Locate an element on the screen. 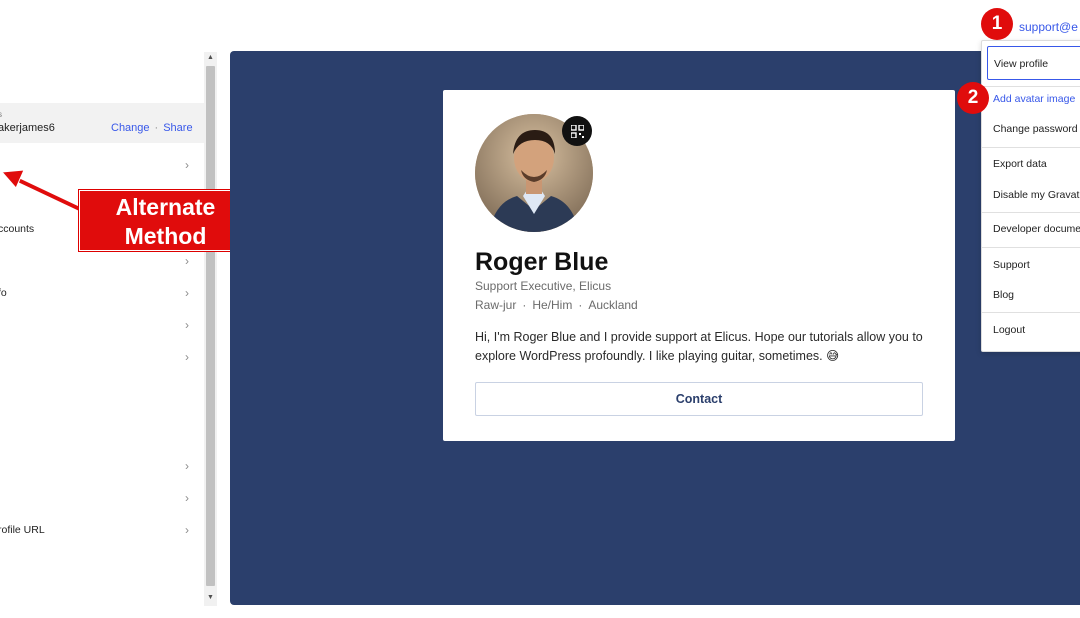 The height and width of the screenshot is (618, 1080). qr-code-icon is located at coordinates (577, 131).